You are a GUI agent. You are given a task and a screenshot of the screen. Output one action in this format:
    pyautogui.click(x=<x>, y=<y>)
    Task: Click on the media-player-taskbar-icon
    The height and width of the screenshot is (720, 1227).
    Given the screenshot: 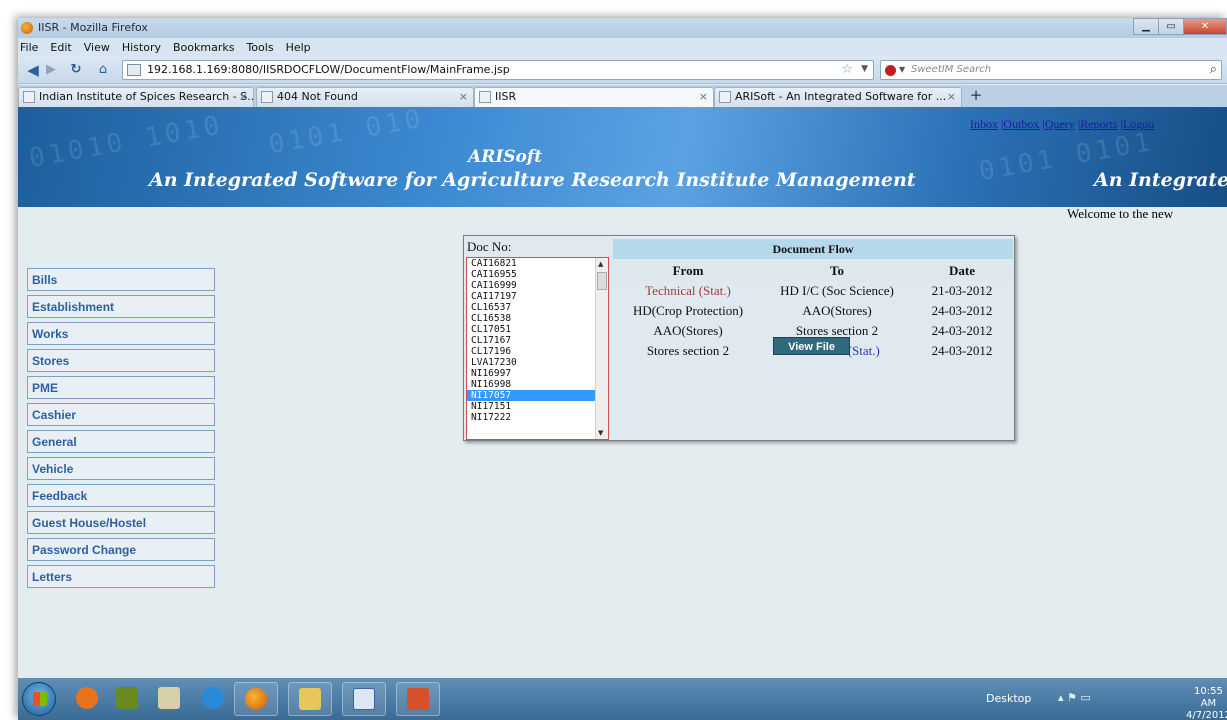 What is the action you would take?
    pyautogui.click(x=87, y=698)
    